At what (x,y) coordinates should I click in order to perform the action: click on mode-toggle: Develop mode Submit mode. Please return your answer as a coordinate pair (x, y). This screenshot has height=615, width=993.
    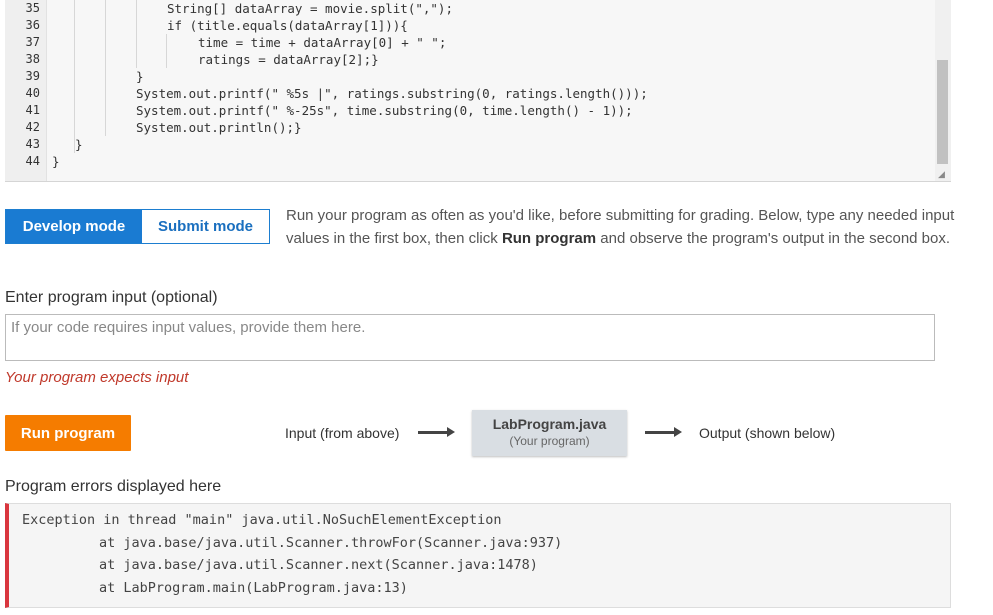
    Looking at the image, I should click on (137, 226).